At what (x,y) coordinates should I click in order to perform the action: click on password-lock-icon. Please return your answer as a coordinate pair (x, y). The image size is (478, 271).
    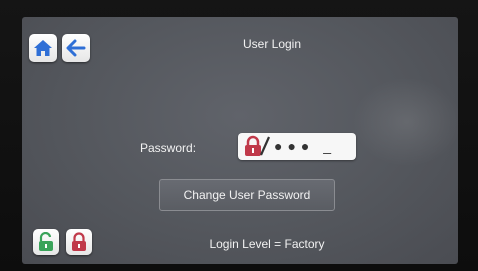
    Looking at the image, I should click on (257, 148).